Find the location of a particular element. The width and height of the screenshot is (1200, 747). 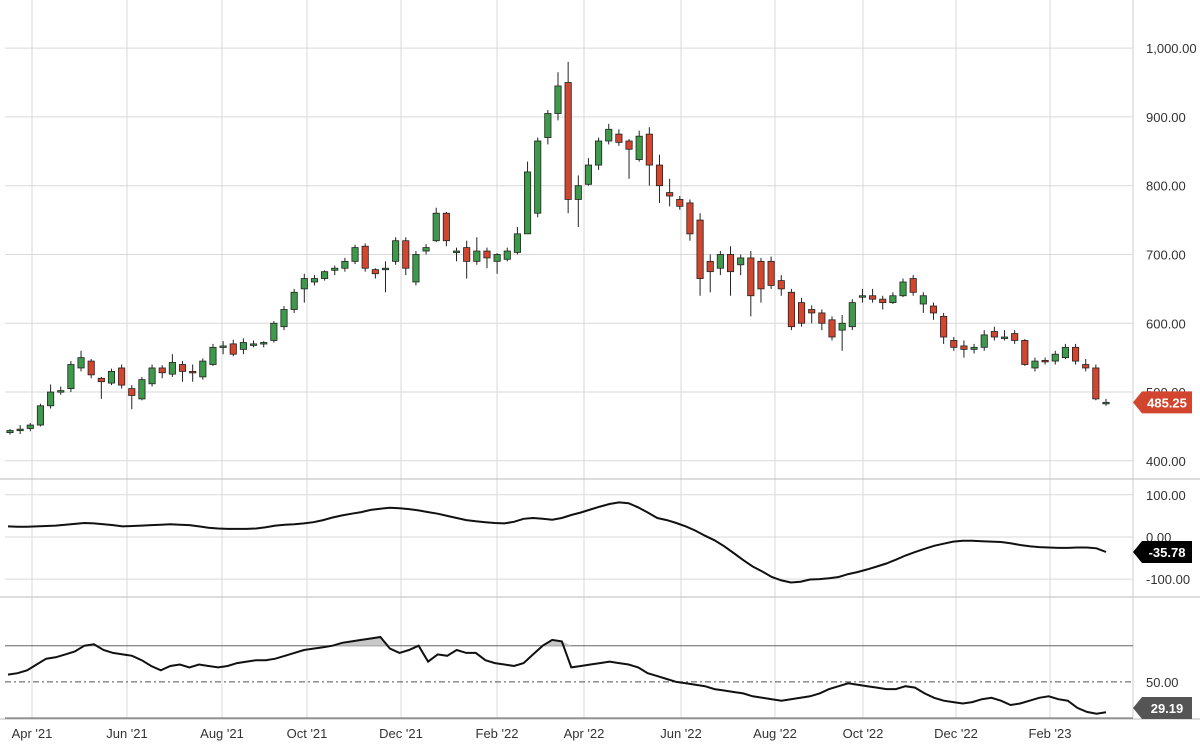

last-price-tag: 485.25 is located at coordinates (1162, 402).